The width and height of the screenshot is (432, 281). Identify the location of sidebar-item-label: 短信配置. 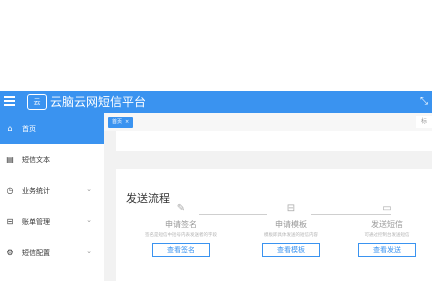
(36, 252).